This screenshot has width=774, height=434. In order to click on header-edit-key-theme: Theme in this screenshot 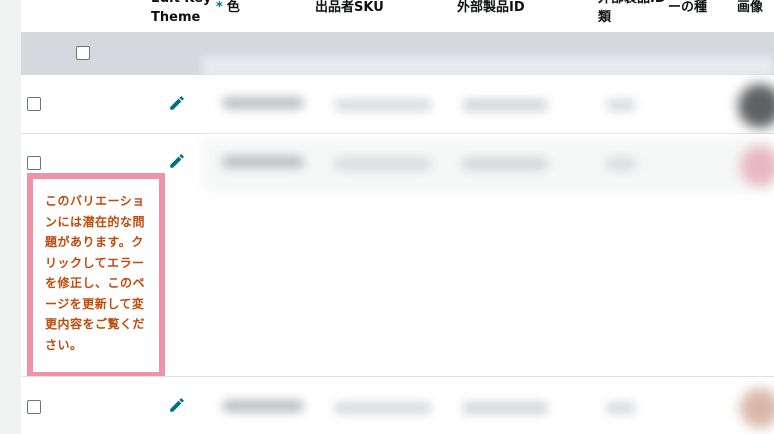, I will do `click(176, 17)`.